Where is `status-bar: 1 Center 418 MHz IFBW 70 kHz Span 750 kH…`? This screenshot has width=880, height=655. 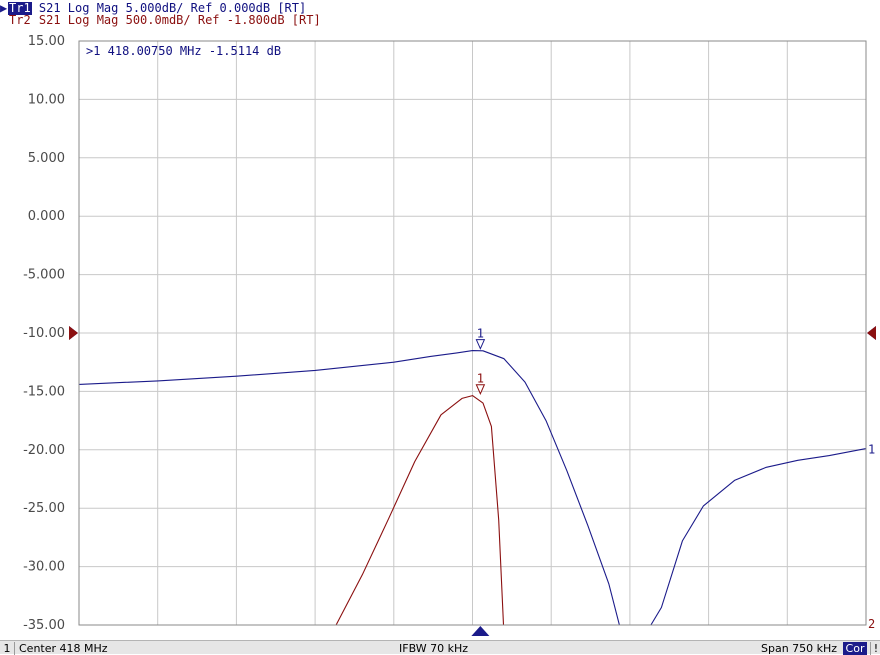
status-bar: 1 Center 418 MHz IFBW 70 kHz Span 750 kH… is located at coordinates (440, 647).